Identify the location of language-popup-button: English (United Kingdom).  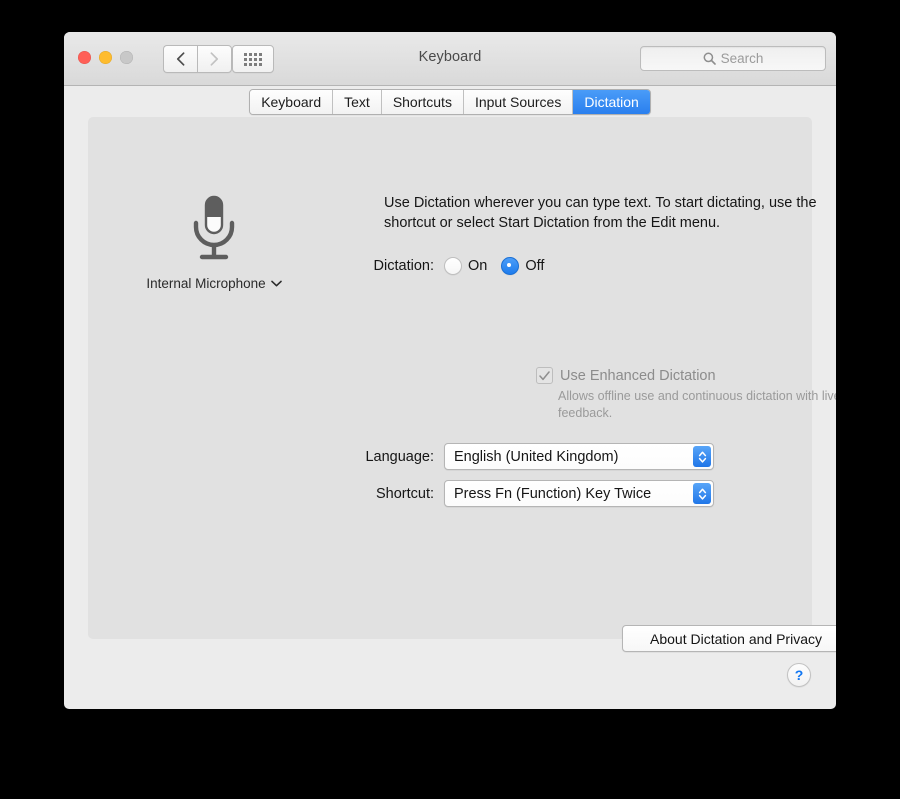
(579, 456).